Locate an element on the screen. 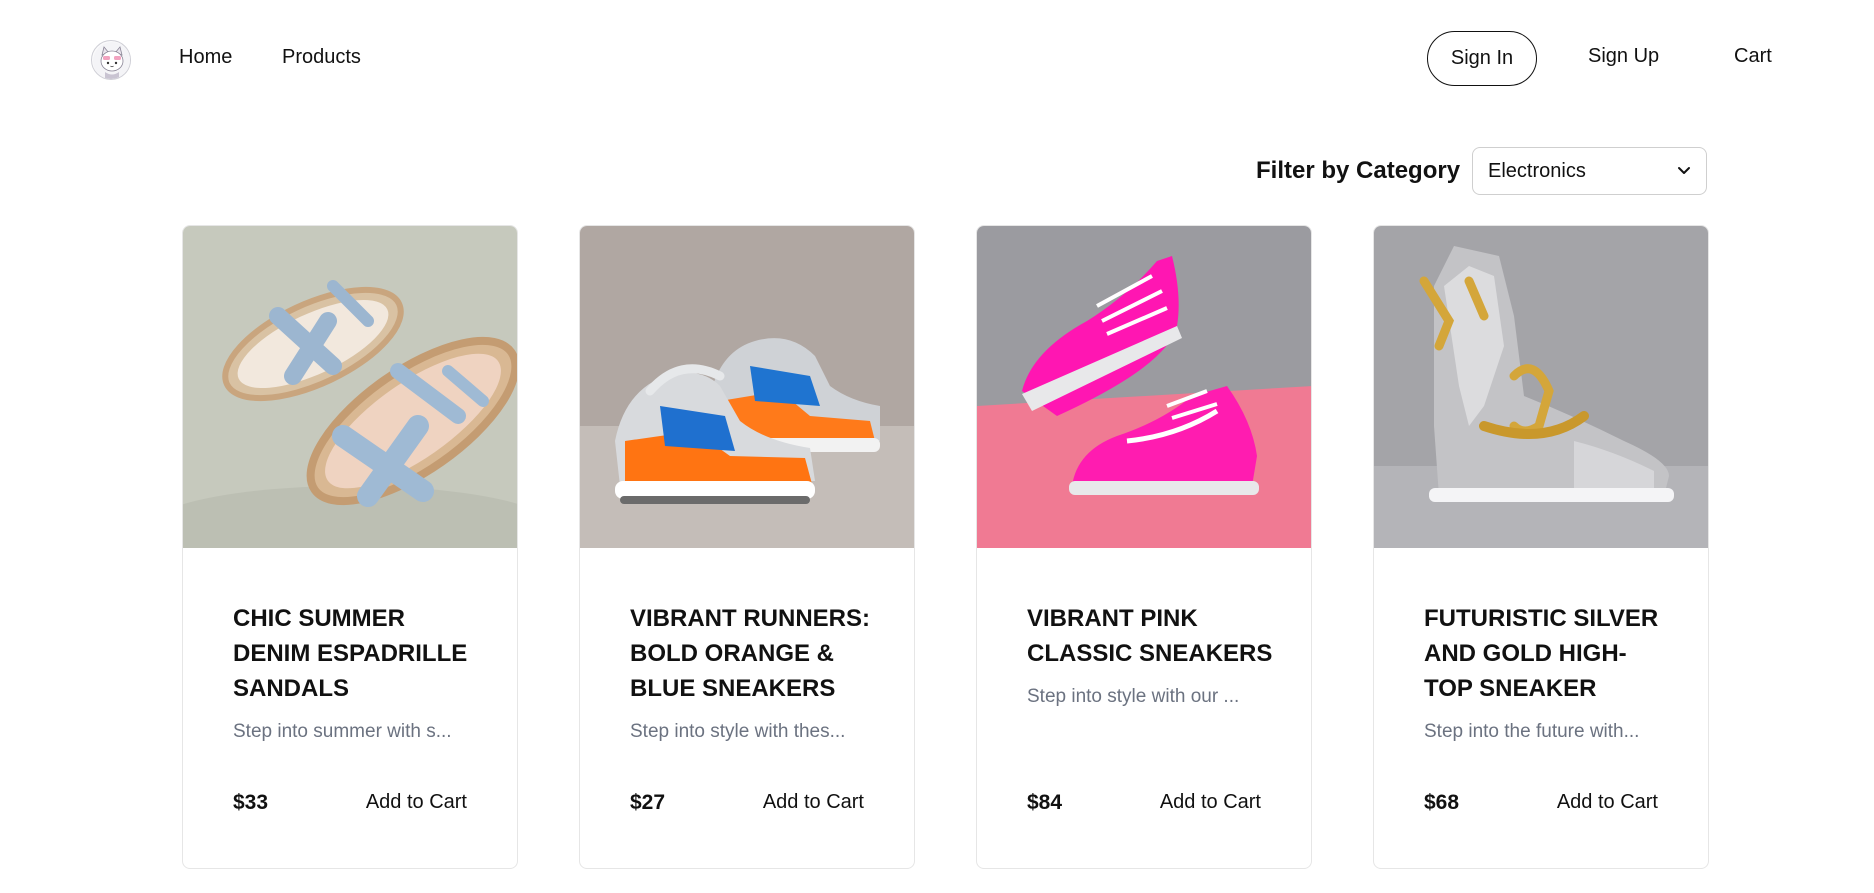 The width and height of the screenshot is (1874, 893). category-select: Electronics is located at coordinates (1589, 171).